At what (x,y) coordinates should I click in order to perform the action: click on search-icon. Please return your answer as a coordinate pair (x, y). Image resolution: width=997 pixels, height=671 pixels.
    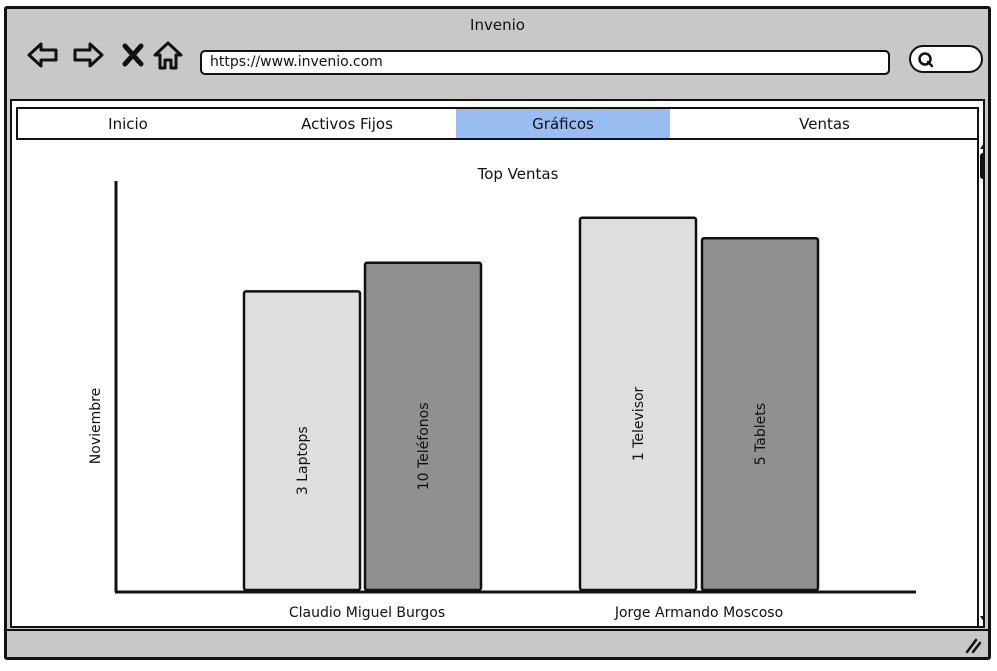
    Looking at the image, I should click on (926, 60).